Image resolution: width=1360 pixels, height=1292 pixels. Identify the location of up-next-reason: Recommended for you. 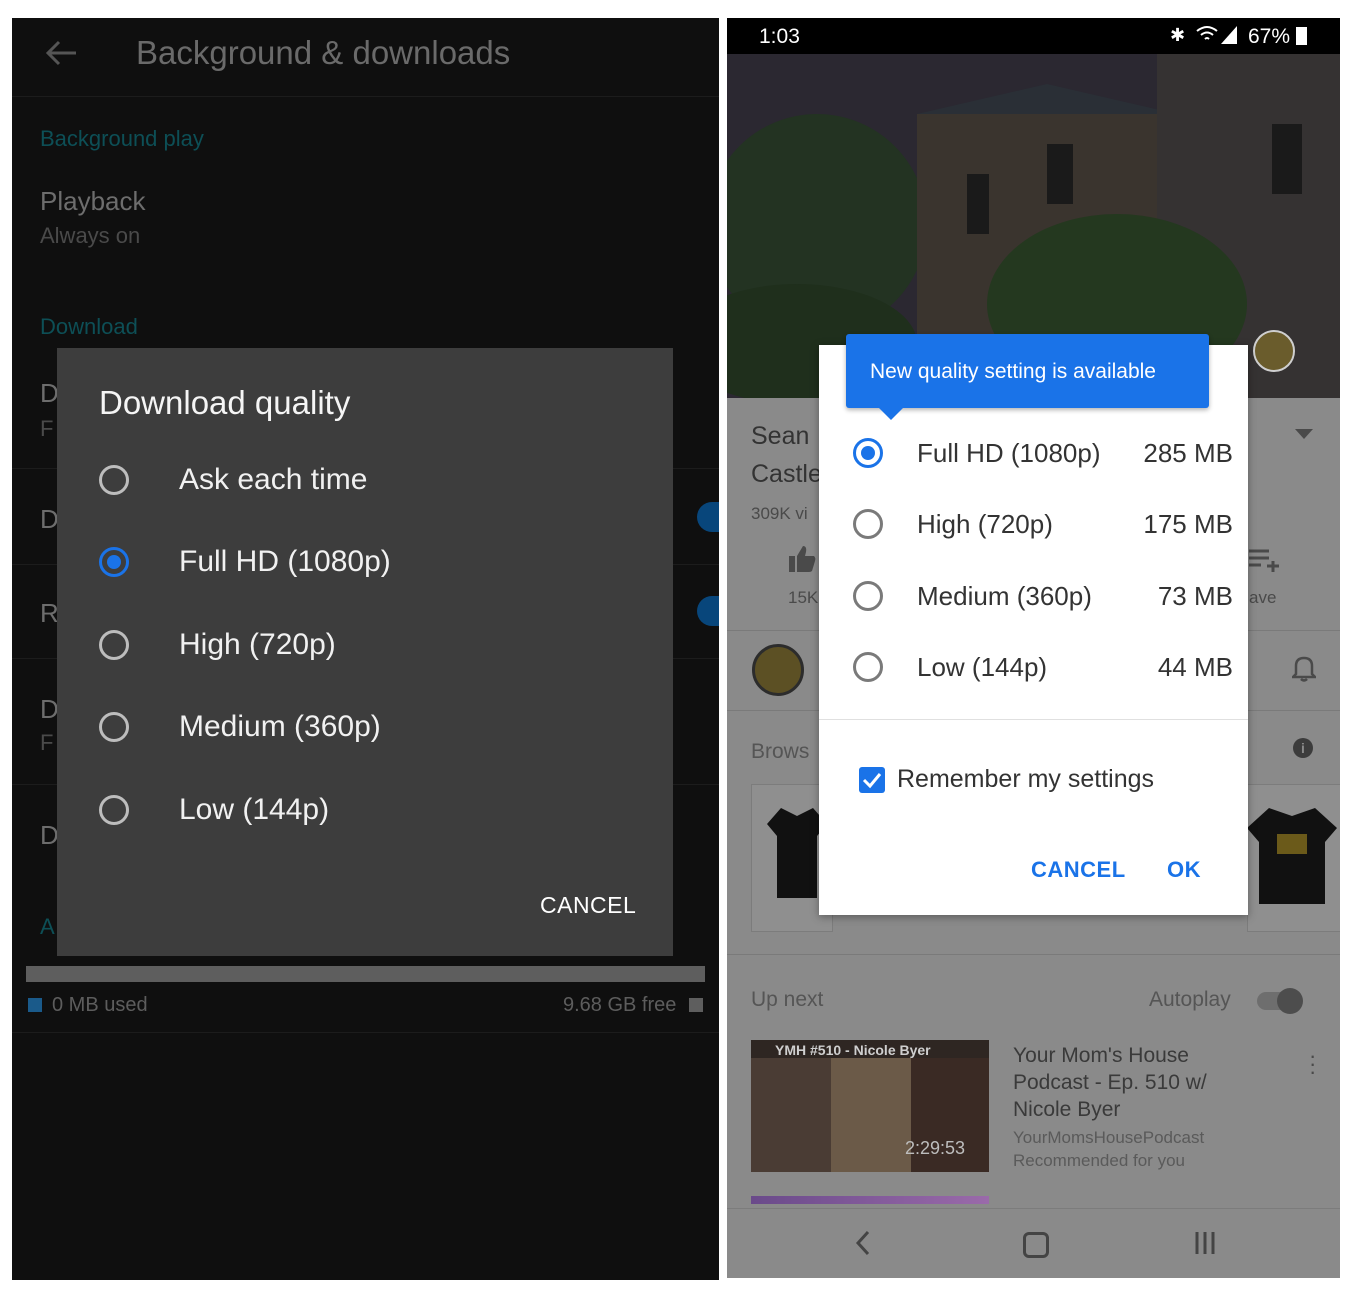
(1099, 1160).